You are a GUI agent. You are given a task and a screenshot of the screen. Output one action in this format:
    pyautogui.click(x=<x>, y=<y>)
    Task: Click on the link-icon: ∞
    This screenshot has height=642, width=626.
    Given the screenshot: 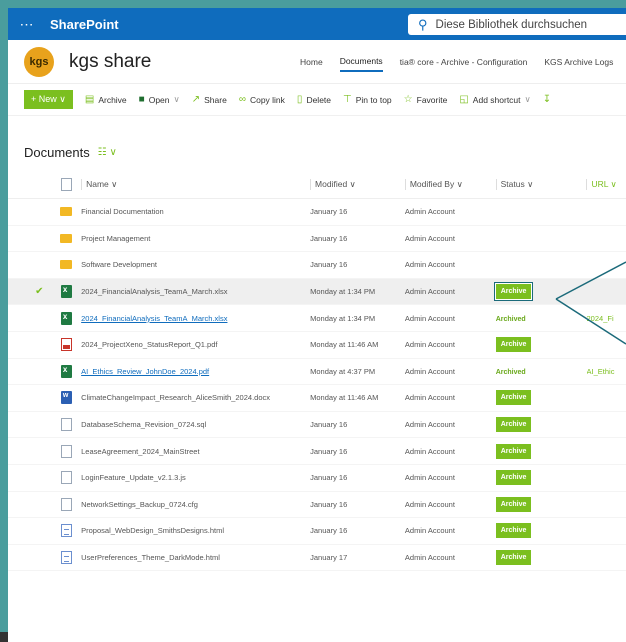 What is the action you would take?
    pyautogui.click(x=242, y=99)
    